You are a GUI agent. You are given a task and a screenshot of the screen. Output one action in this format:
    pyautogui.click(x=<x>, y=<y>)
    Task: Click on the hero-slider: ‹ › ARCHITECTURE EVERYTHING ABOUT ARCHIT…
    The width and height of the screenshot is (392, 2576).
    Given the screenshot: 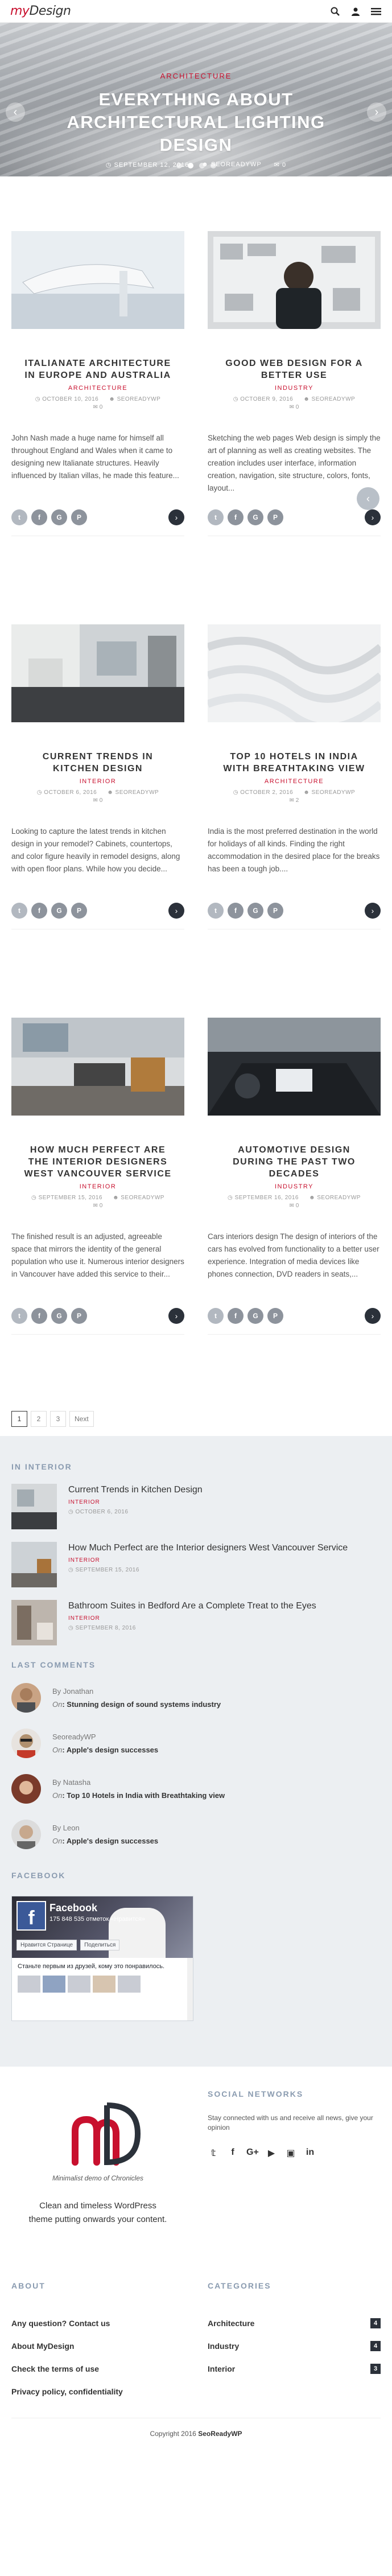 What is the action you would take?
    pyautogui.click(x=196, y=100)
    